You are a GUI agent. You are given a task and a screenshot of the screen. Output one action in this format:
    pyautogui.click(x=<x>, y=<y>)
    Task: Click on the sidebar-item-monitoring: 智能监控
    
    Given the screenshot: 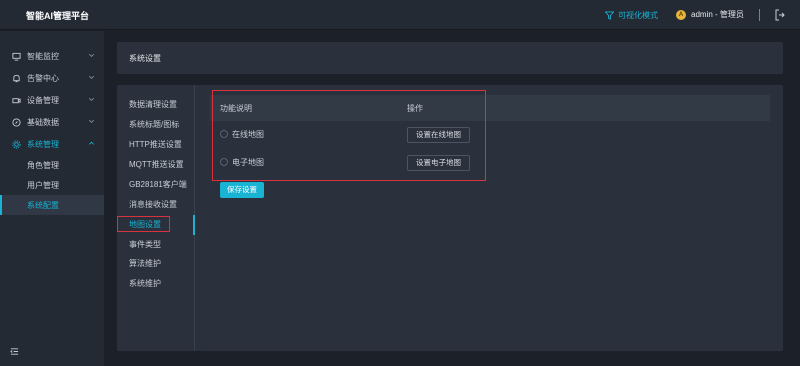 What is the action you would take?
    pyautogui.click(x=52, y=56)
    